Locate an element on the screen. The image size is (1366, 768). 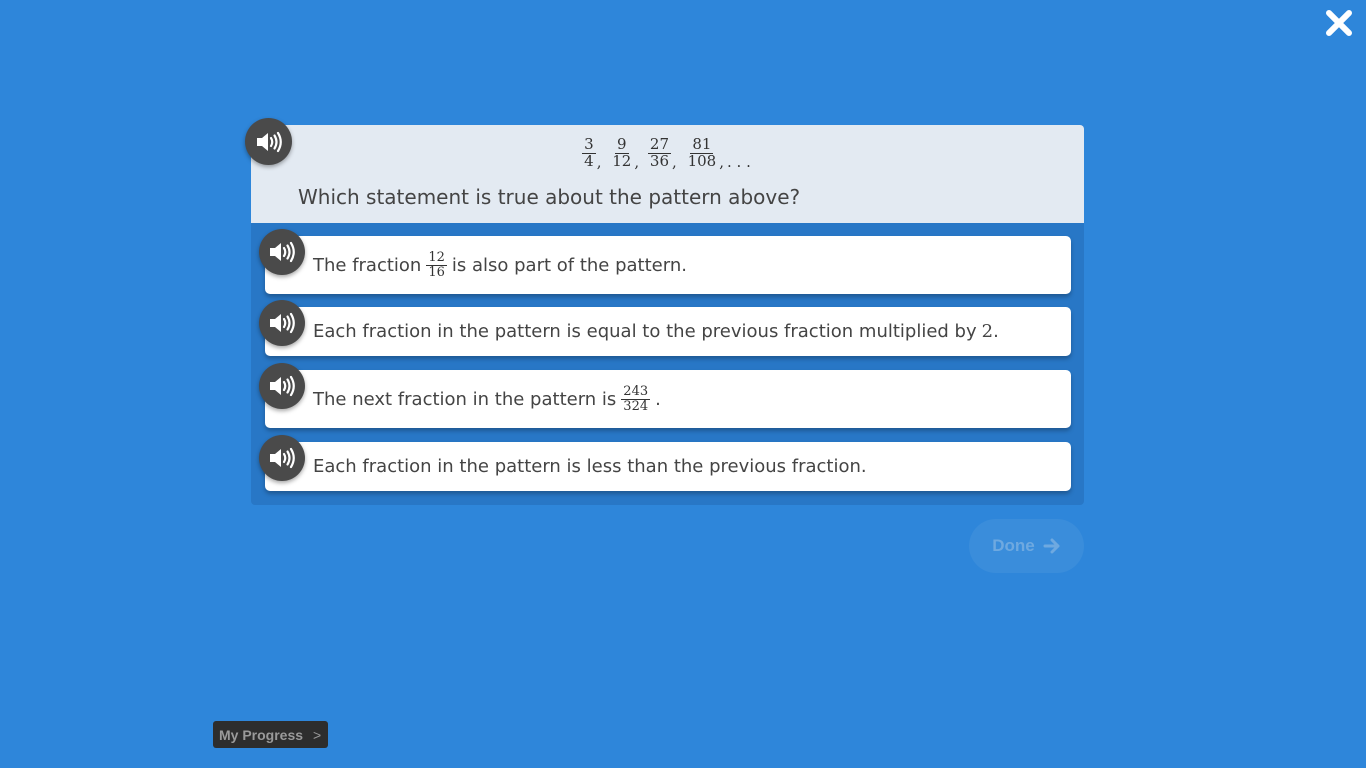
my-progress-button: My Progress > is located at coordinates (270, 734).